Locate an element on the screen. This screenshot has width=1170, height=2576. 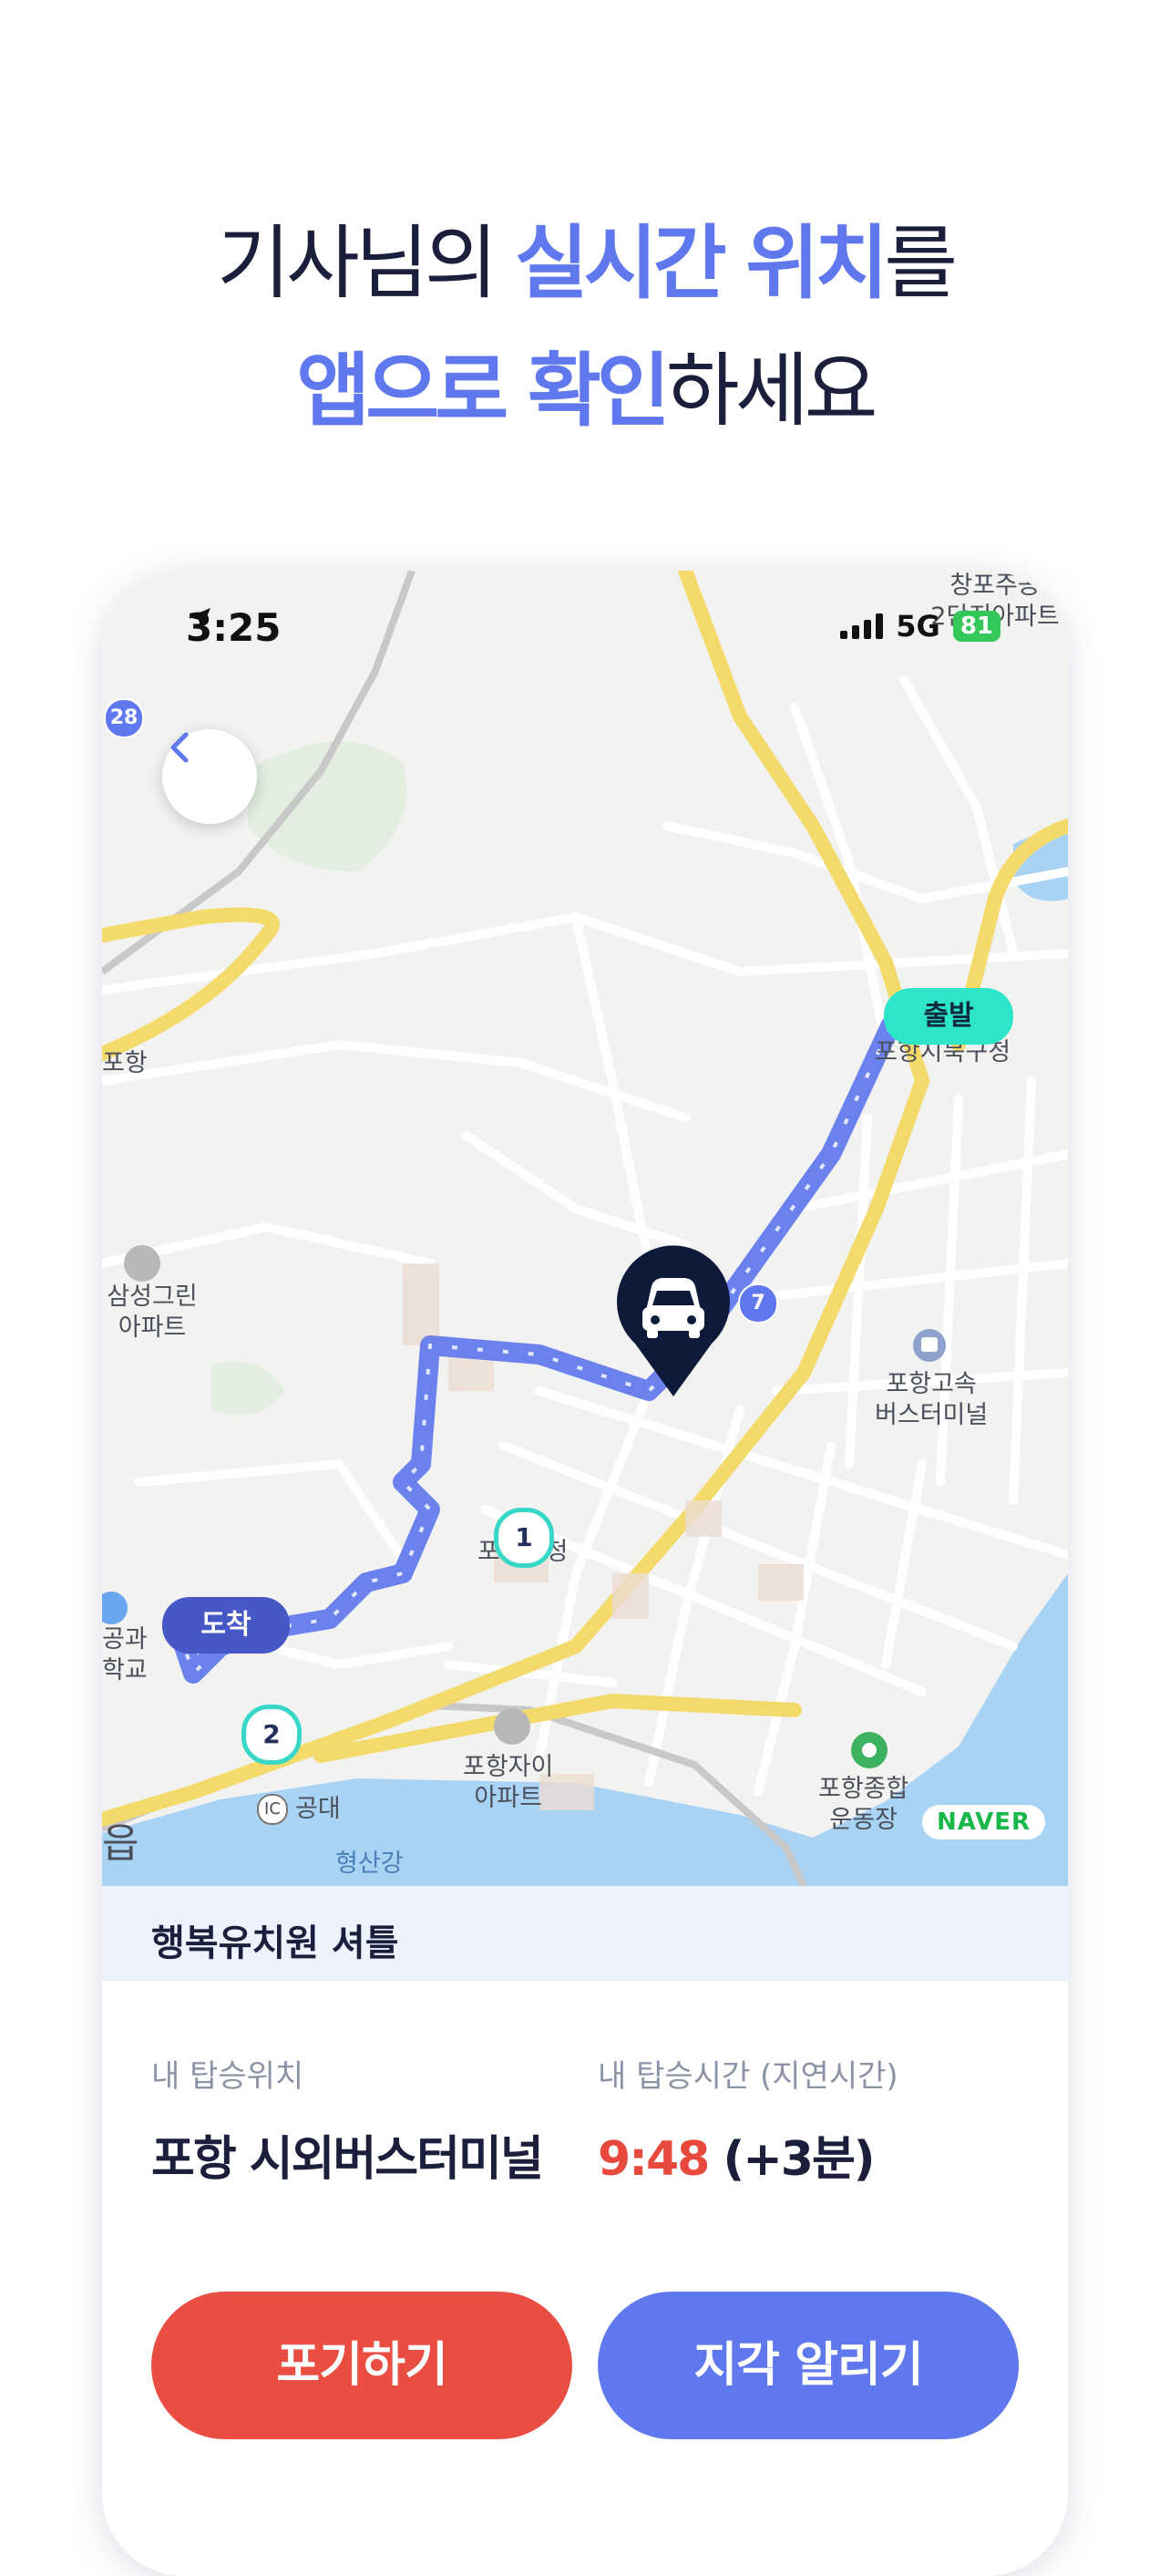
headline-text: 하세요 is located at coordinates (772, 391).